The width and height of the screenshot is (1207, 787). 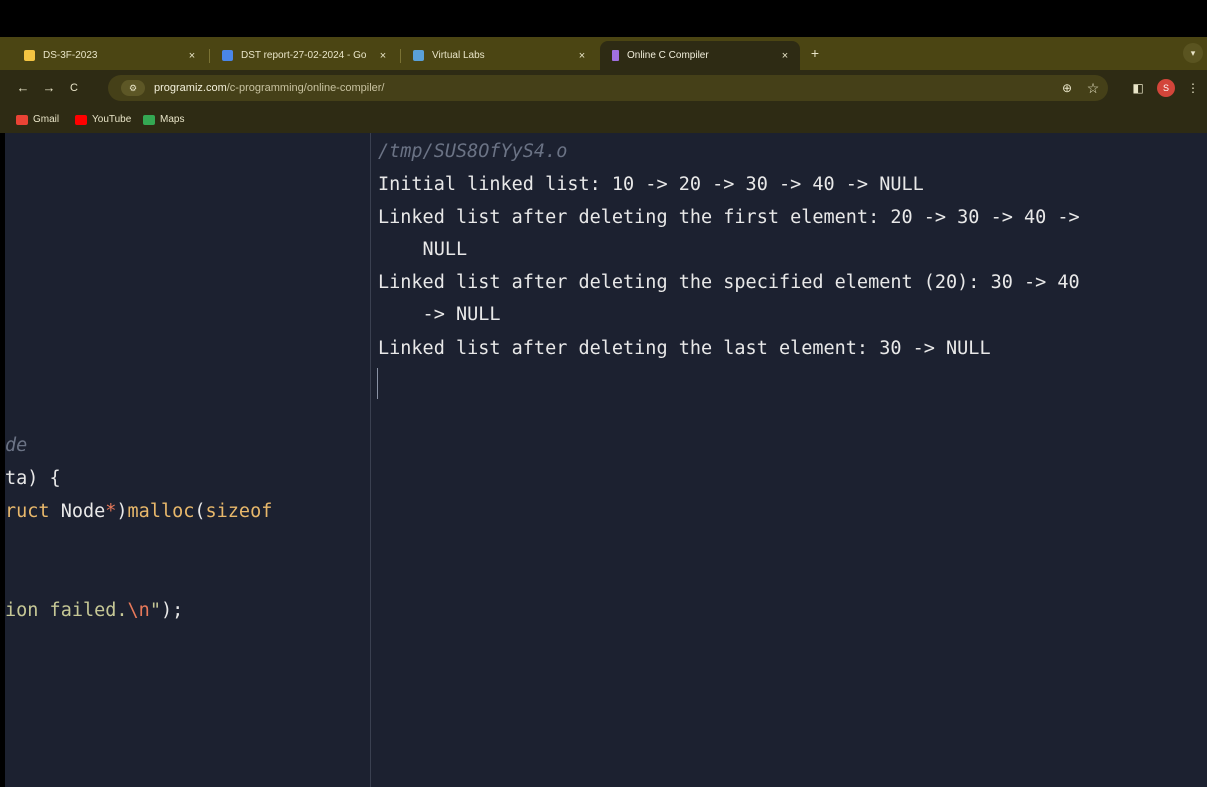 I want to click on bookmark-label: Maps, so click(x=172, y=119).